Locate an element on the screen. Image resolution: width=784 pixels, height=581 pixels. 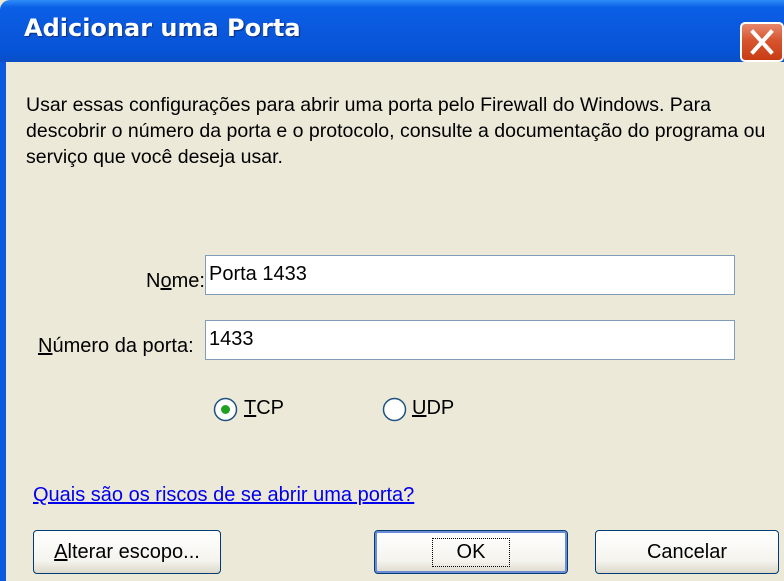
port-number-input: 1433 is located at coordinates (470, 340).